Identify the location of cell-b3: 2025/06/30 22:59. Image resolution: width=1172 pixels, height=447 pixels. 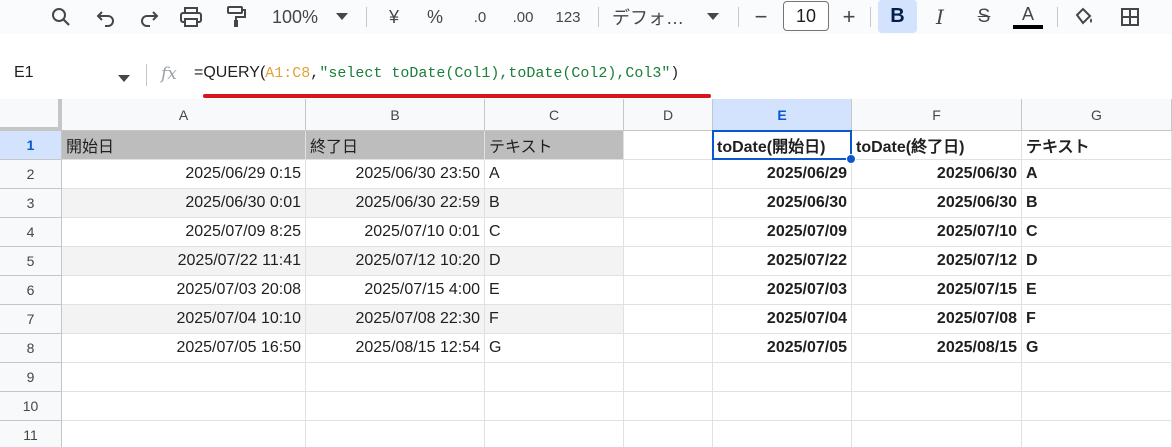
(395, 203).